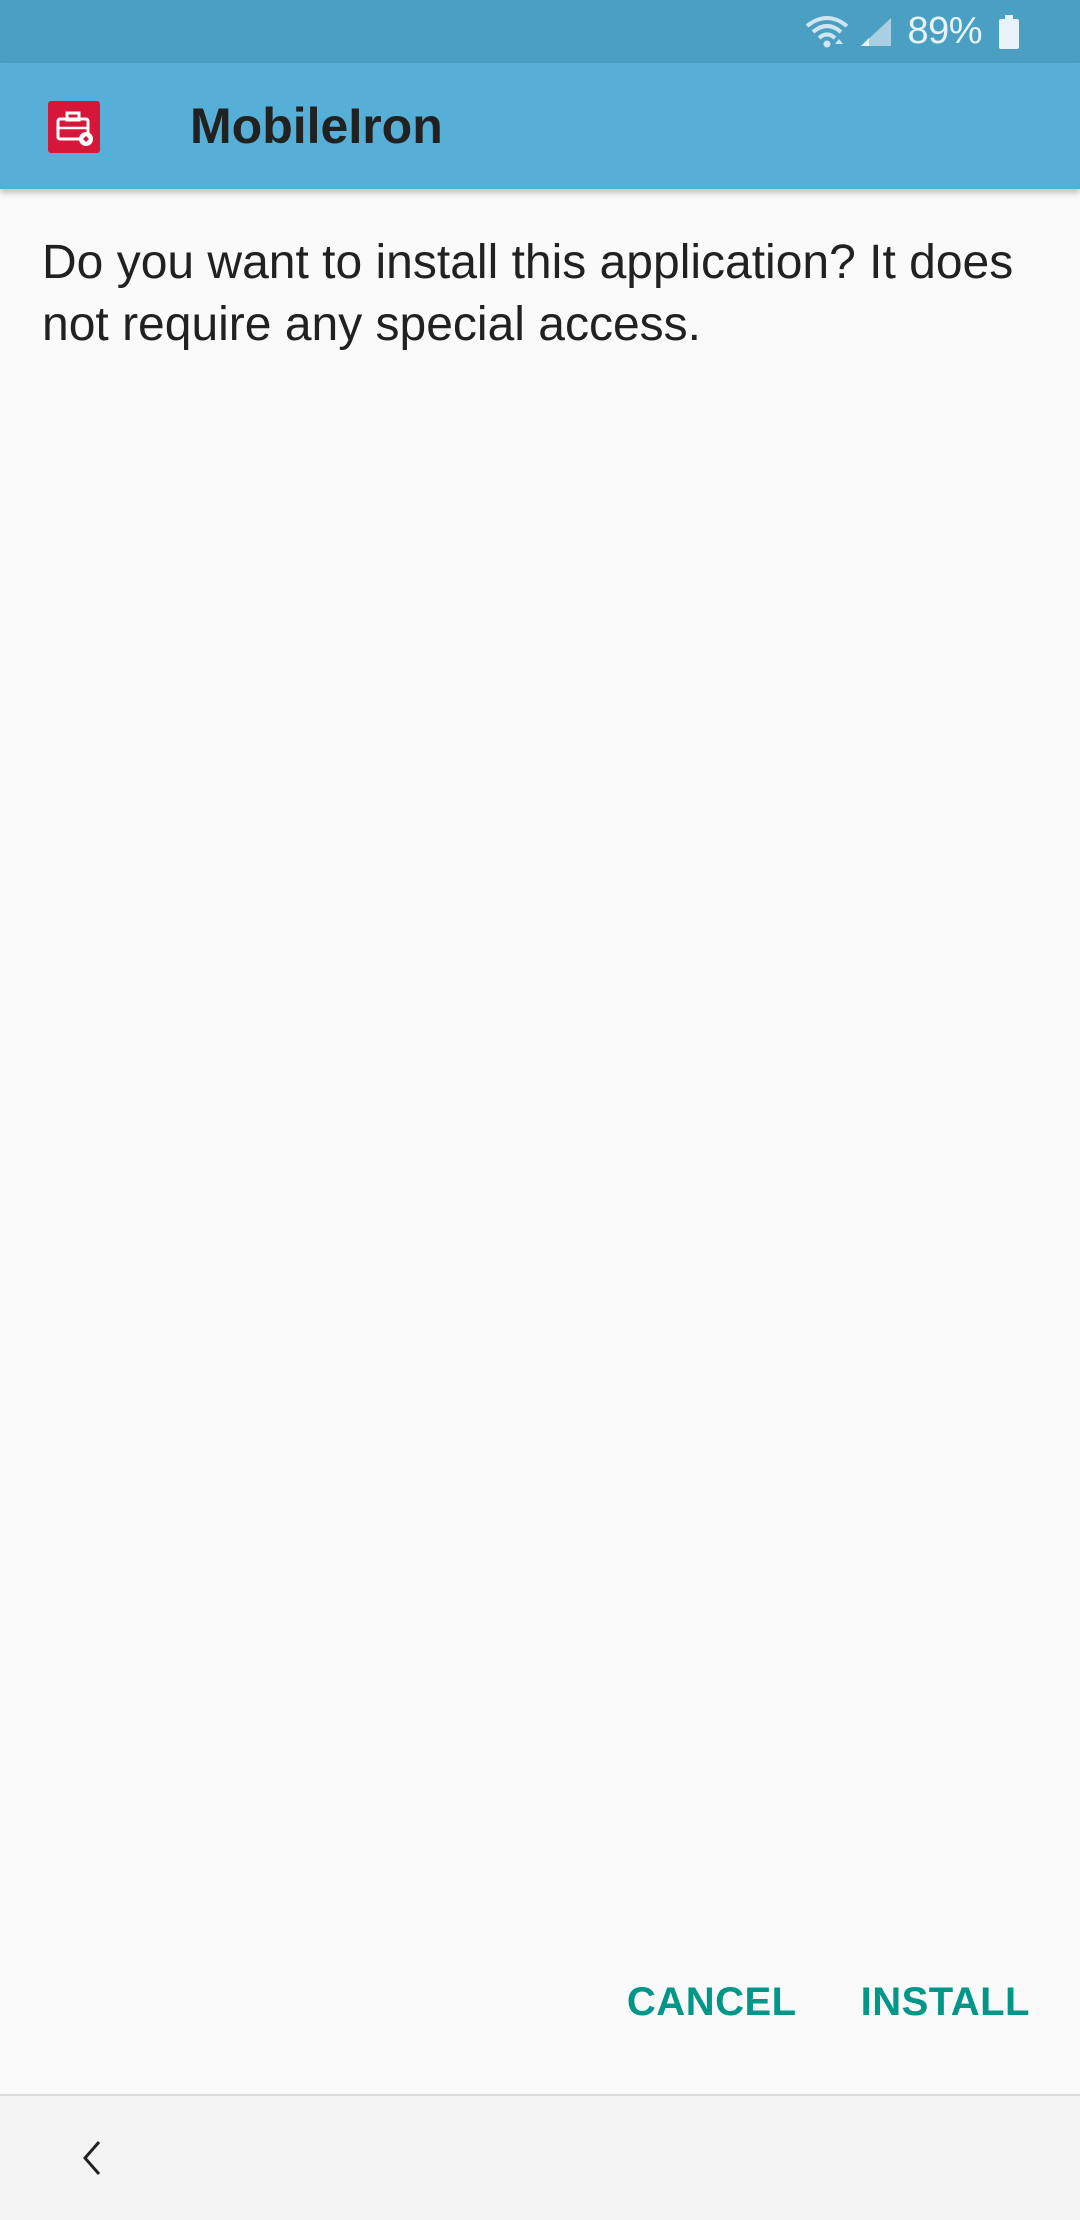 The image size is (1080, 2220). I want to click on cancel-button: CANCEL, so click(712, 2002).